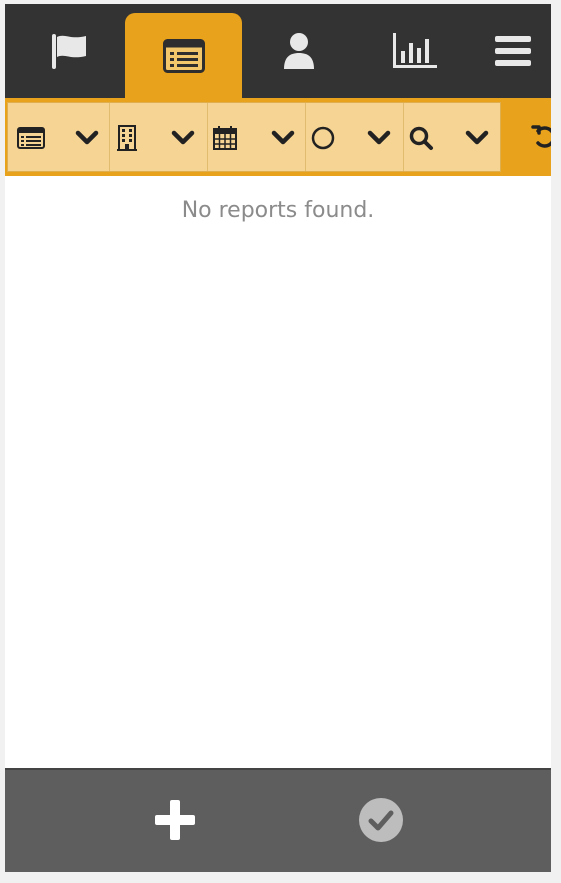  Describe the element at coordinates (452, 137) in the screenshot. I see `filter-search` at that location.